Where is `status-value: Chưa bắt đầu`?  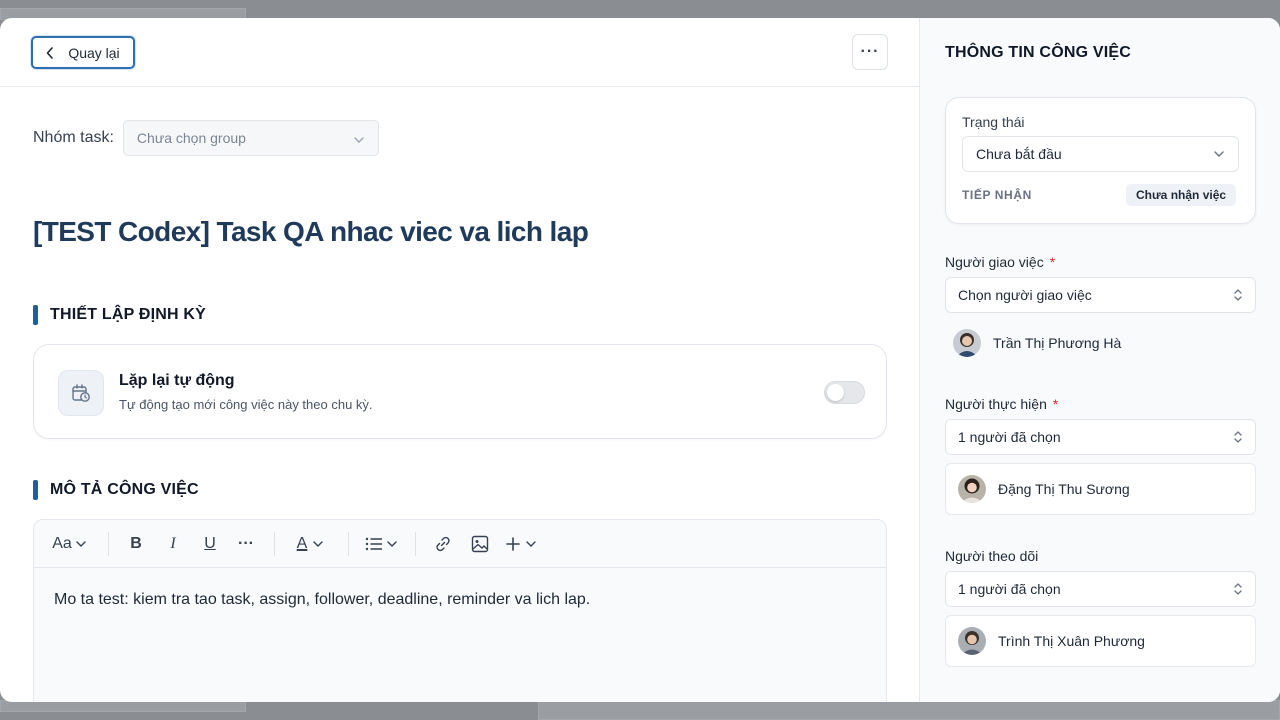
status-value: Chưa bắt đầu is located at coordinates (1019, 154).